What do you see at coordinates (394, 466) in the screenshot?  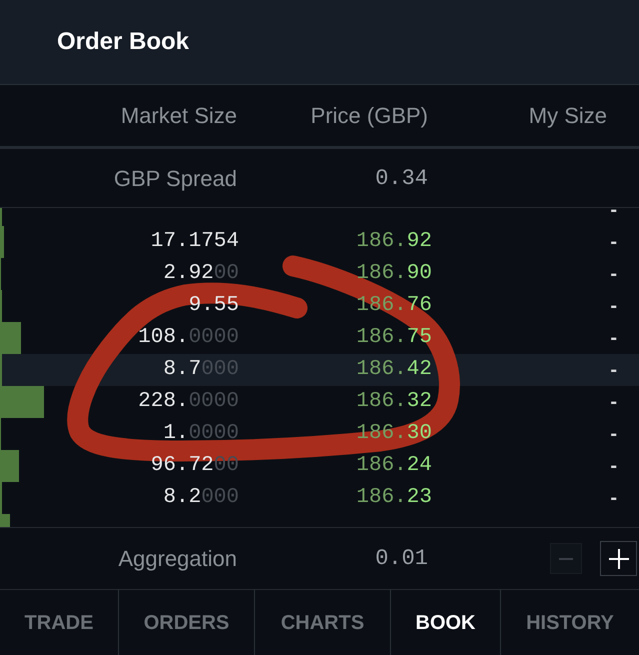 I see `price: 186.24` at bounding box center [394, 466].